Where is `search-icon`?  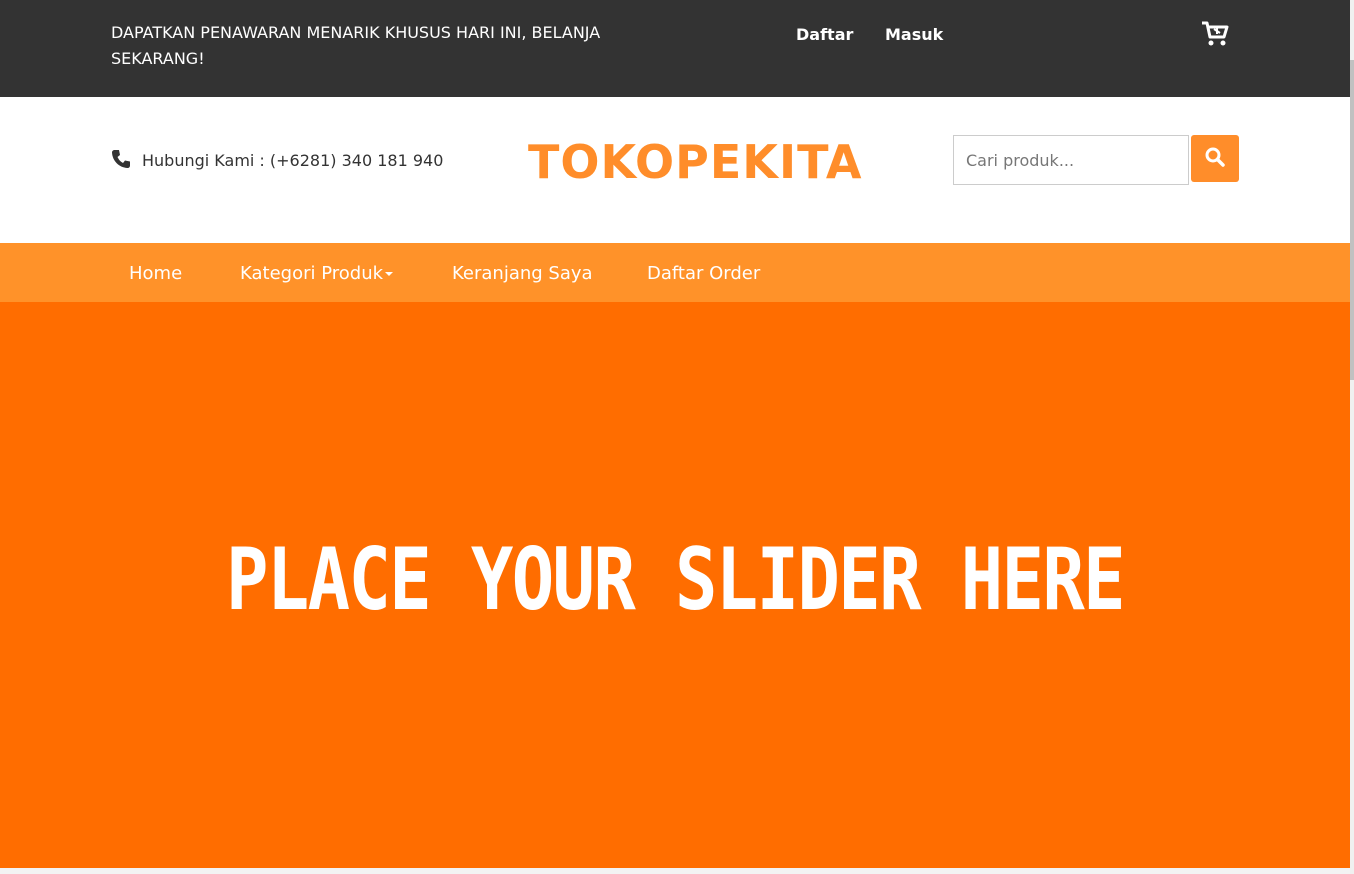 search-icon is located at coordinates (1215, 158).